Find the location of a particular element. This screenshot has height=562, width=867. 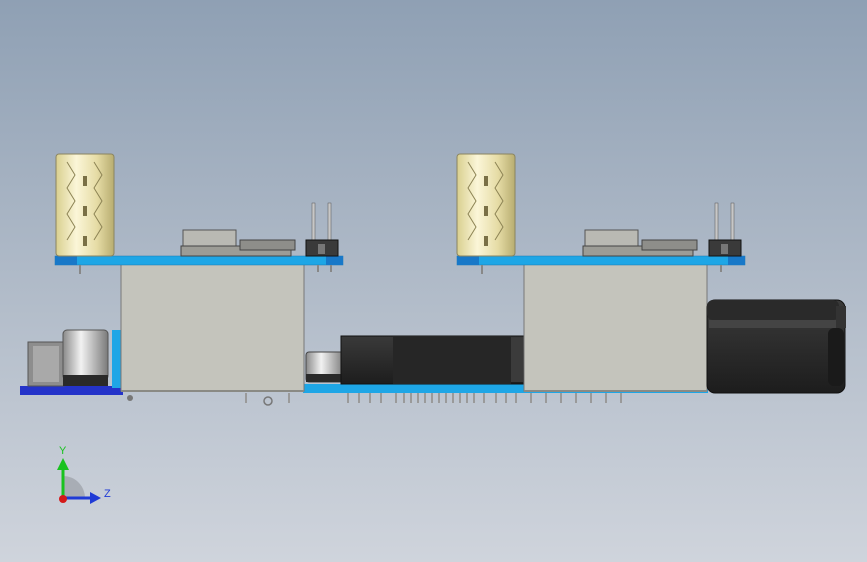

main-board-mid-segment is located at coordinates (414, 388).